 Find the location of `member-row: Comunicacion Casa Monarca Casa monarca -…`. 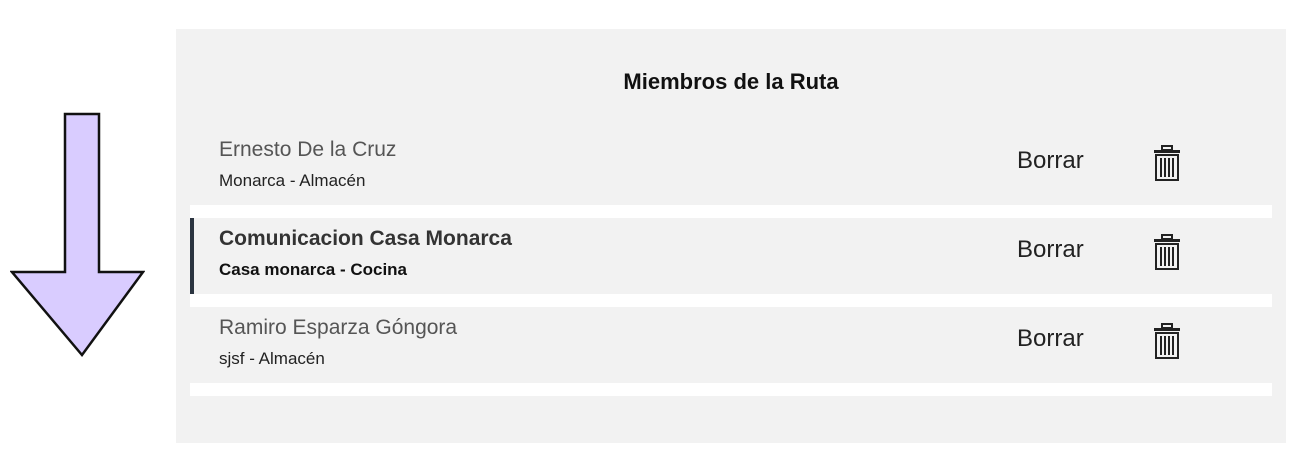

member-row: Comunicacion Casa Monarca Casa monarca -… is located at coordinates (731, 256).